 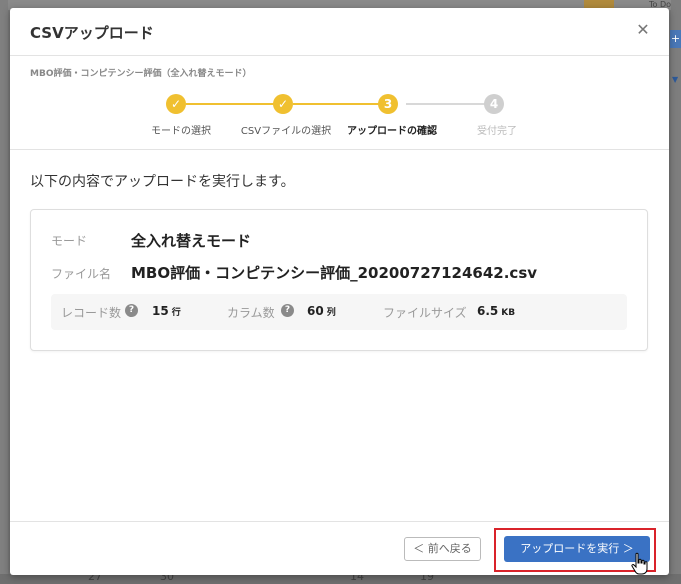 I want to click on hand-pointer-icon, so click(x=639, y=563).